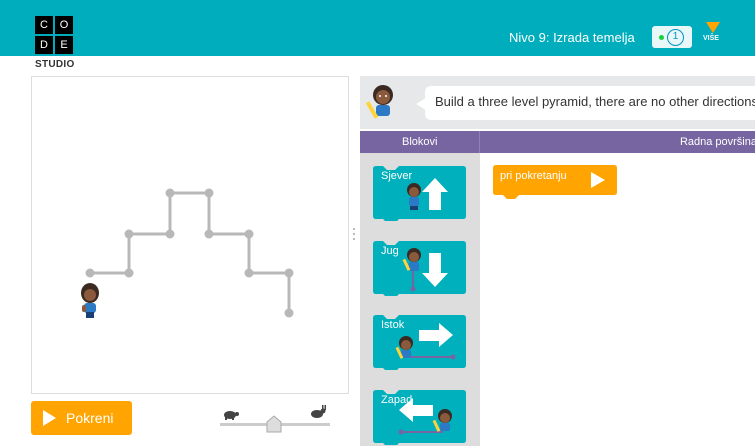  What do you see at coordinates (419, 268) in the screenshot?
I see `block-south: Jug` at bounding box center [419, 268].